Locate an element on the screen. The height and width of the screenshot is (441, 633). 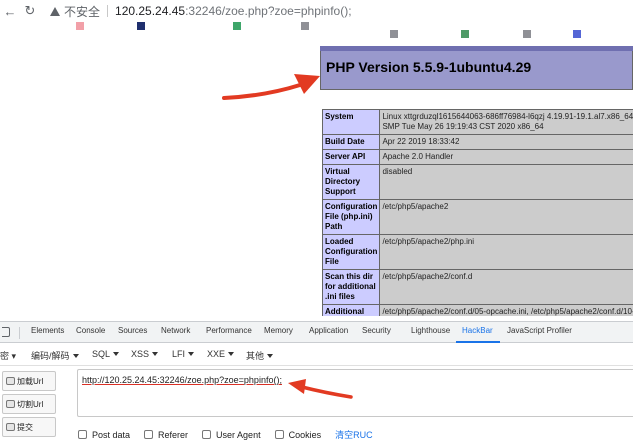
menu-encryption: 密 ▾ is located at coordinates (8, 355).